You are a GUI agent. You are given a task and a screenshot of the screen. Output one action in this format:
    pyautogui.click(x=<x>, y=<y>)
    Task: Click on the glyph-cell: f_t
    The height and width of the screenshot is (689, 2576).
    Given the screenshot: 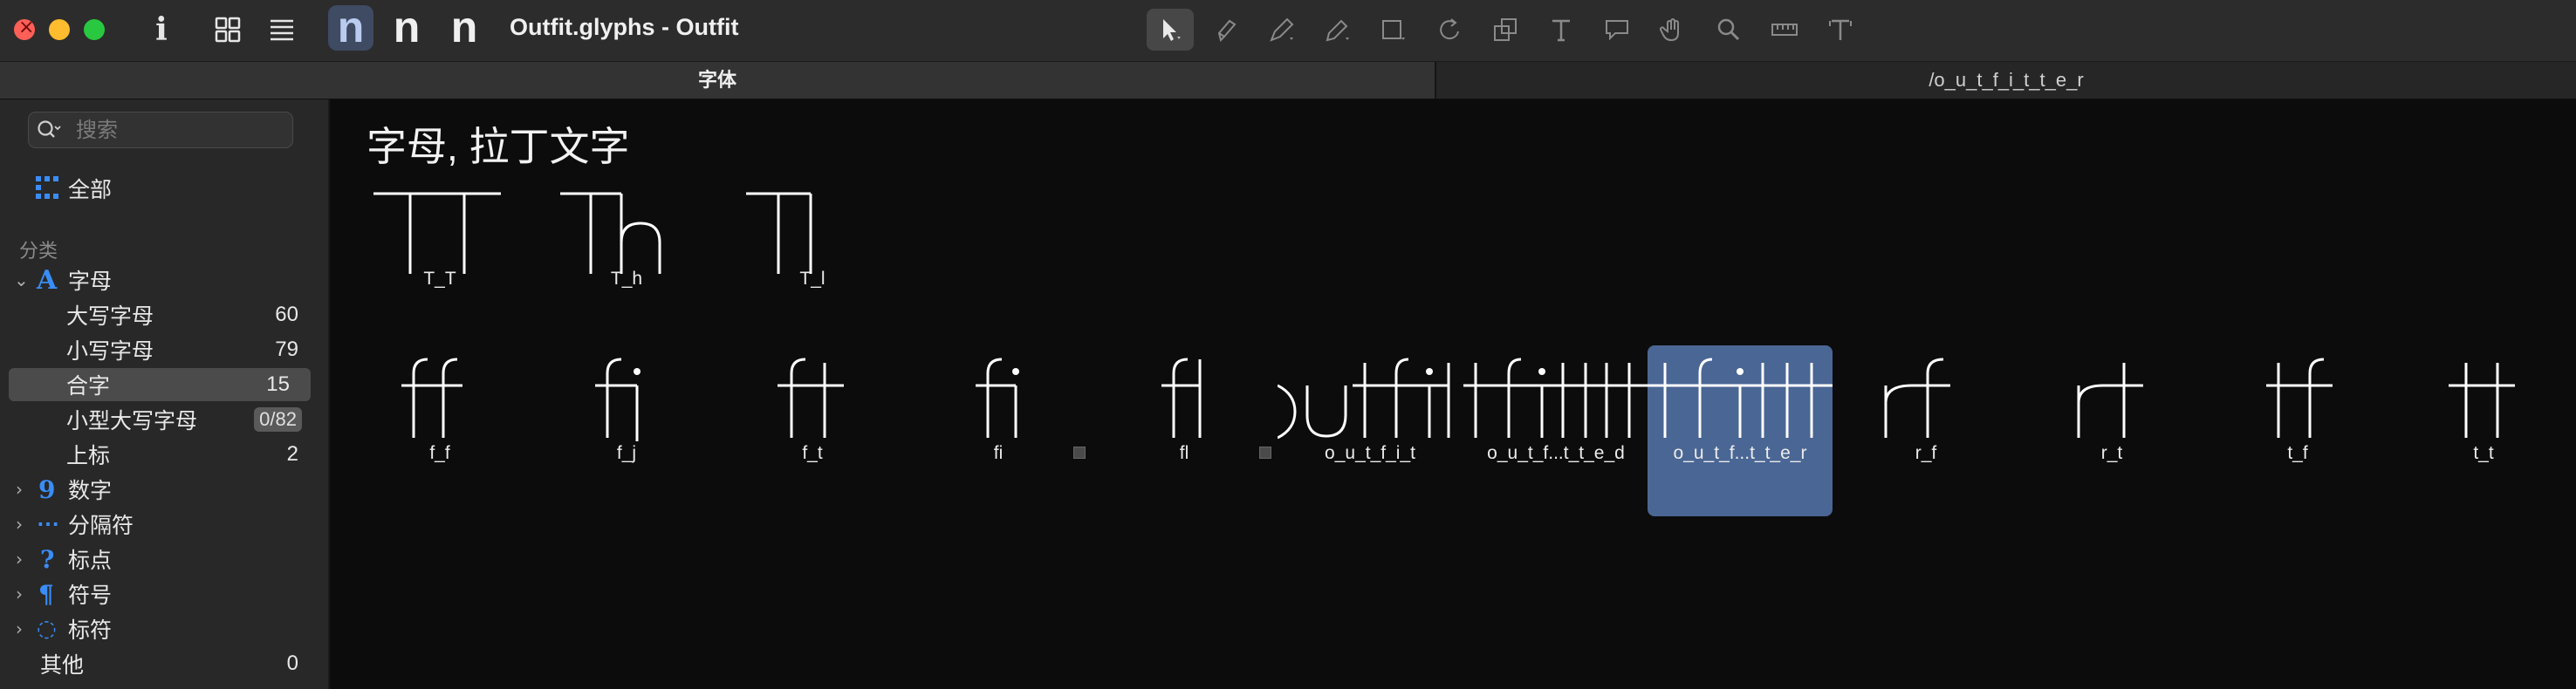 What is the action you would take?
    pyautogui.click(x=813, y=430)
    